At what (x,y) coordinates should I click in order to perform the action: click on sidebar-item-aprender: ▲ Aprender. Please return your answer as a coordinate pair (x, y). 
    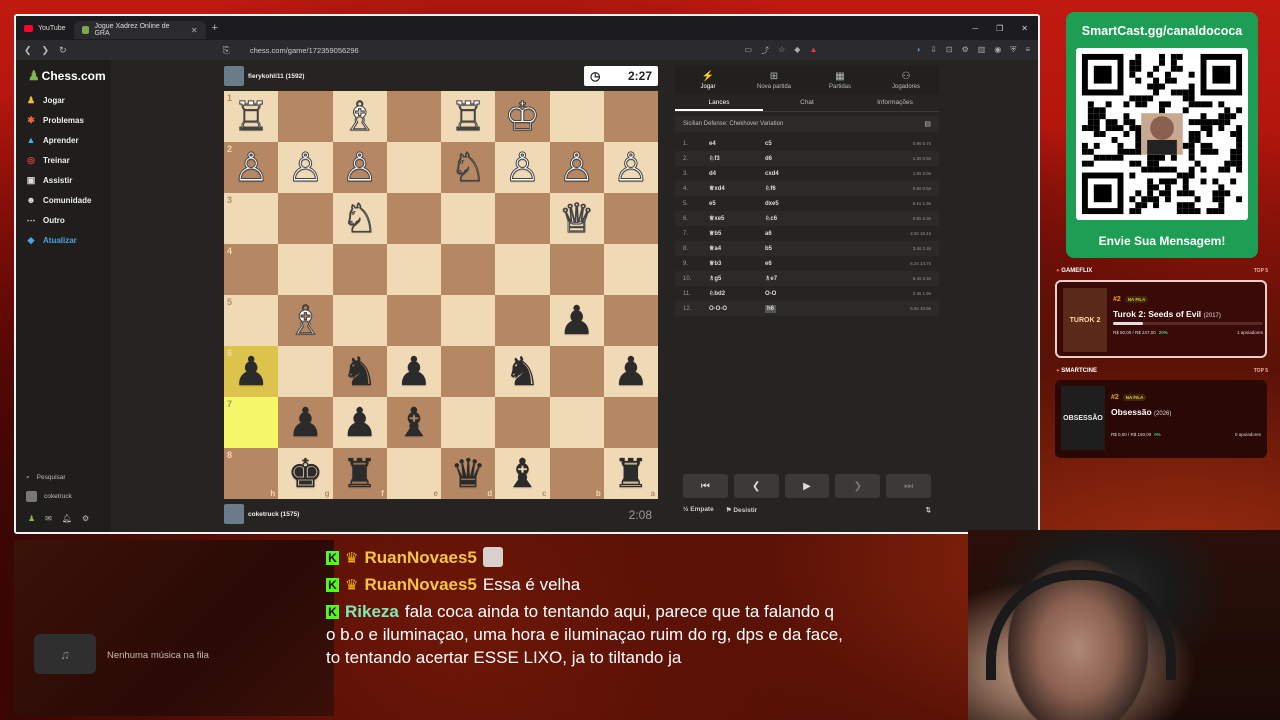
    Looking at the image, I should click on (58, 140).